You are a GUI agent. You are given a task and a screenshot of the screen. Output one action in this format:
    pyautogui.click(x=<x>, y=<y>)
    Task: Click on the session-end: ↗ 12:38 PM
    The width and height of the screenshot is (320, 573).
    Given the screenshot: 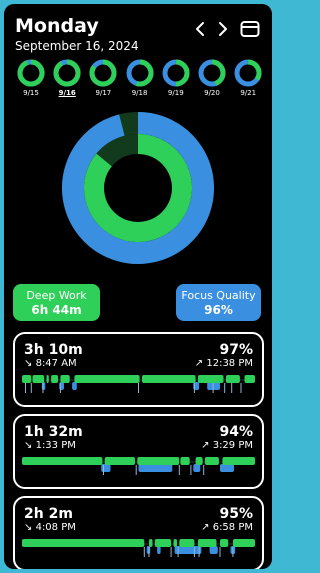 What is the action you would take?
    pyautogui.click(x=224, y=364)
    